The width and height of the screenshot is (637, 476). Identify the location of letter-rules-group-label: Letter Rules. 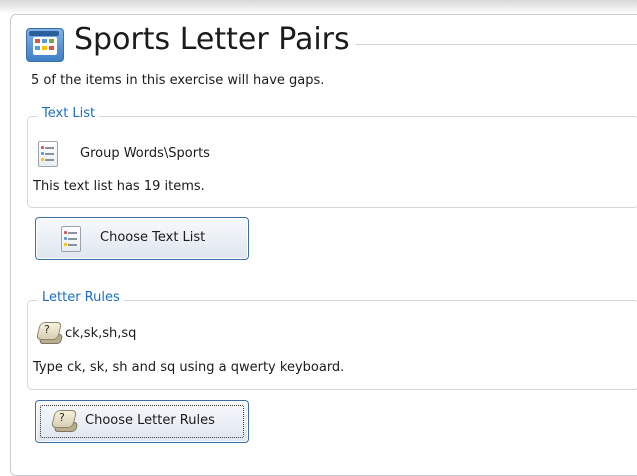
(81, 297).